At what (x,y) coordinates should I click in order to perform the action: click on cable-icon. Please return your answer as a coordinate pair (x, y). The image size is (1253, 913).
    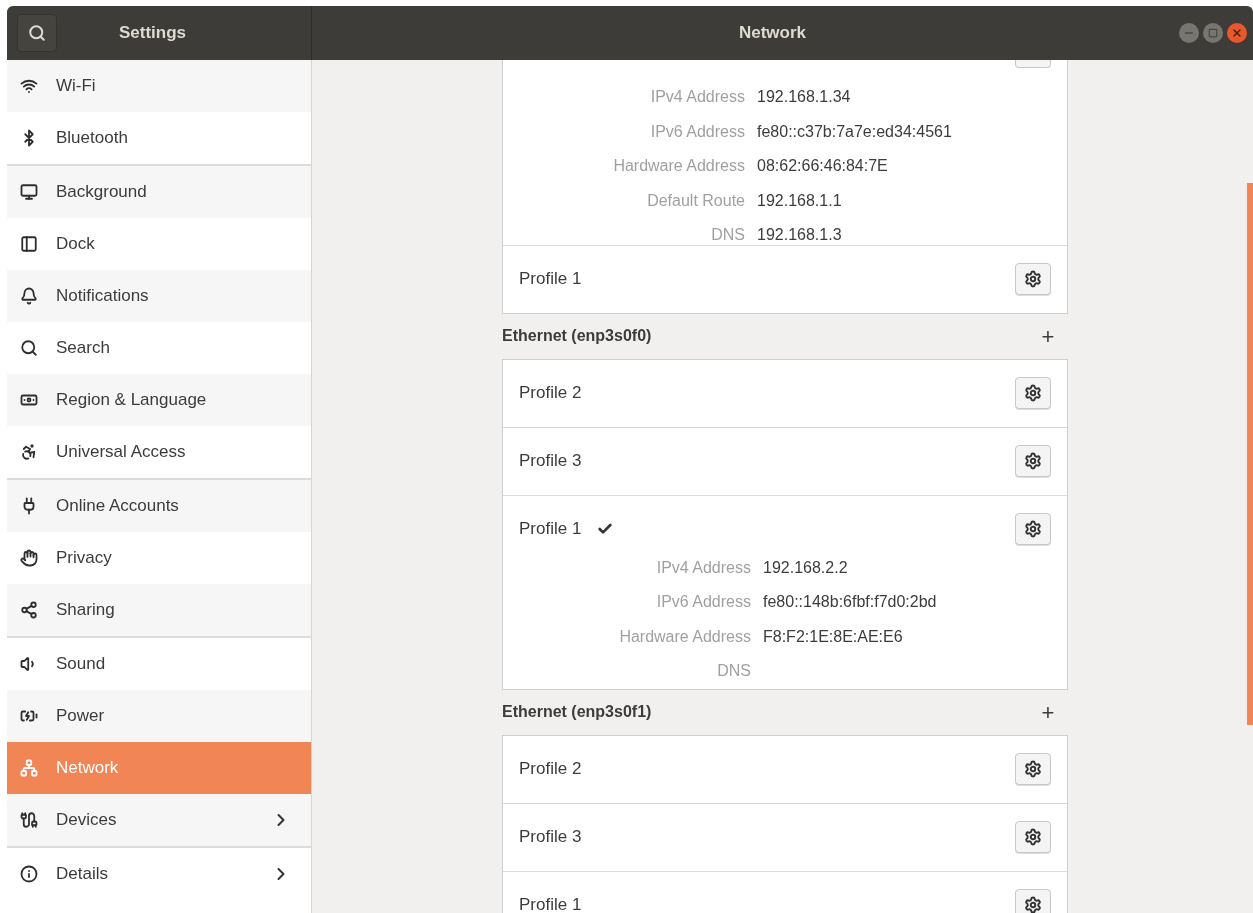
    Looking at the image, I should click on (29, 820).